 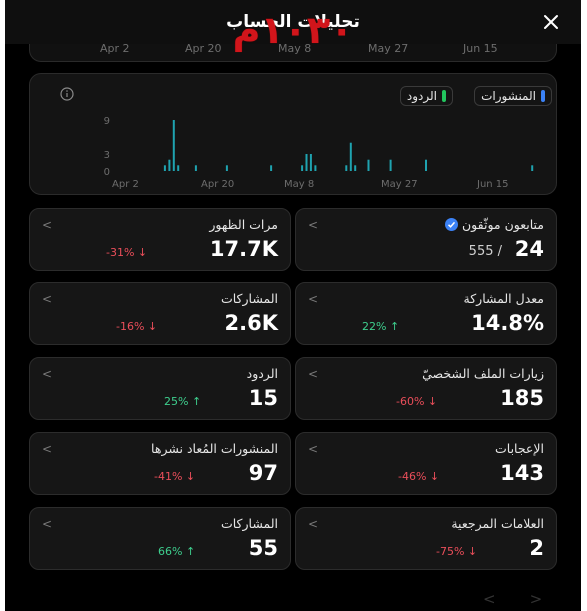 I want to click on y-tick-label: 0, so click(x=107, y=172).